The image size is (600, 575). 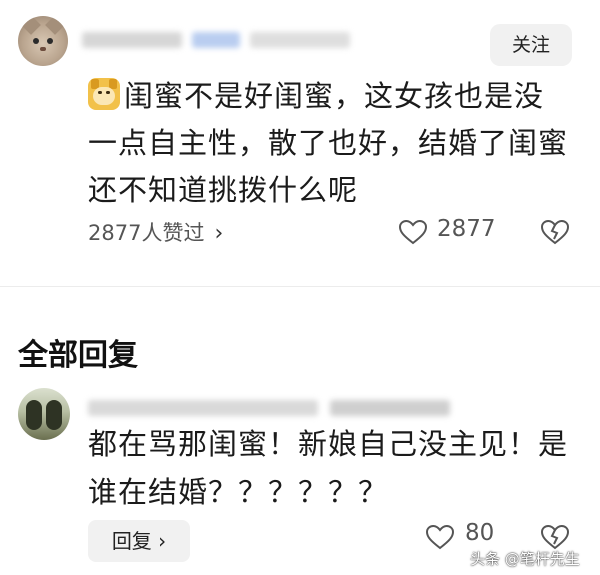 I want to click on doge-emoji-icon, so click(x=104, y=94).